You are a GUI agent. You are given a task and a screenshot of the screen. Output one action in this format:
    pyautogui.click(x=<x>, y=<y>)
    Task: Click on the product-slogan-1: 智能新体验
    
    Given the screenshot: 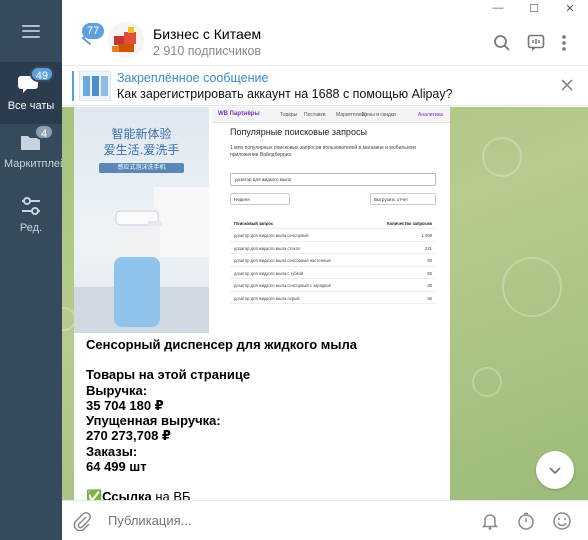 What is the action you would take?
    pyautogui.click(x=141, y=134)
    